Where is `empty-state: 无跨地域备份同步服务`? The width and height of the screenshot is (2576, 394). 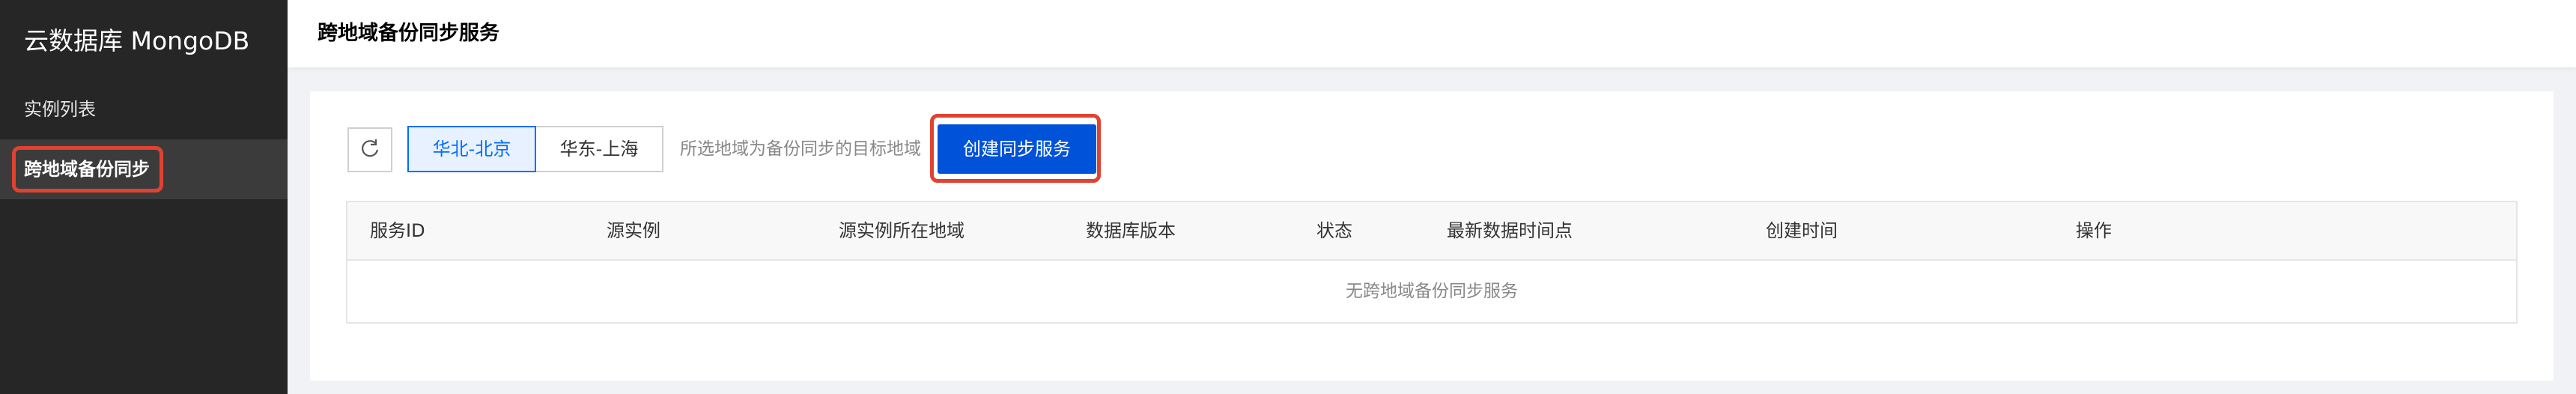 empty-state: 无跨地域备份同步服务 is located at coordinates (1432, 291).